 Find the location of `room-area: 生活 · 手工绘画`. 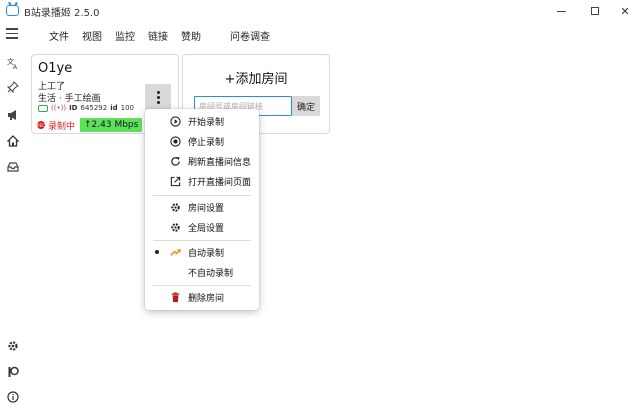

room-area: 生活 · 手工绘画 is located at coordinates (69, 99).